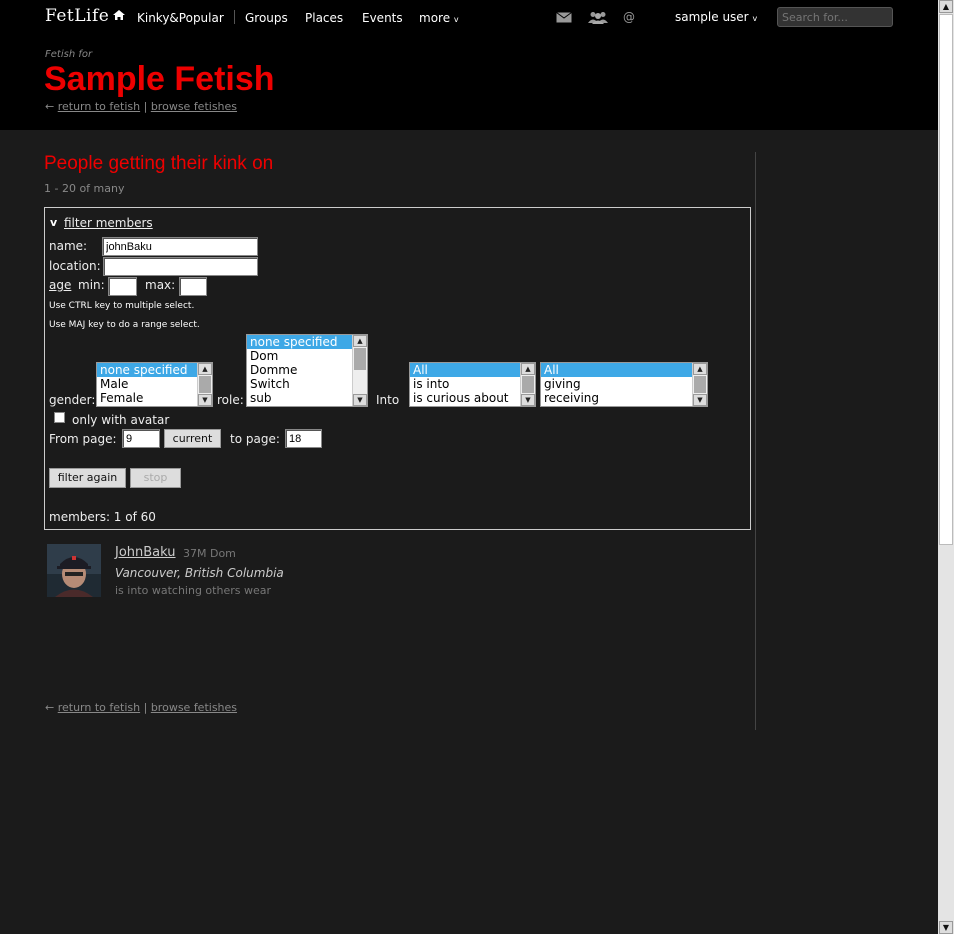 The height and width of the screenshot is (934, 954). I want to click on to-page-field, so click(303, 438).